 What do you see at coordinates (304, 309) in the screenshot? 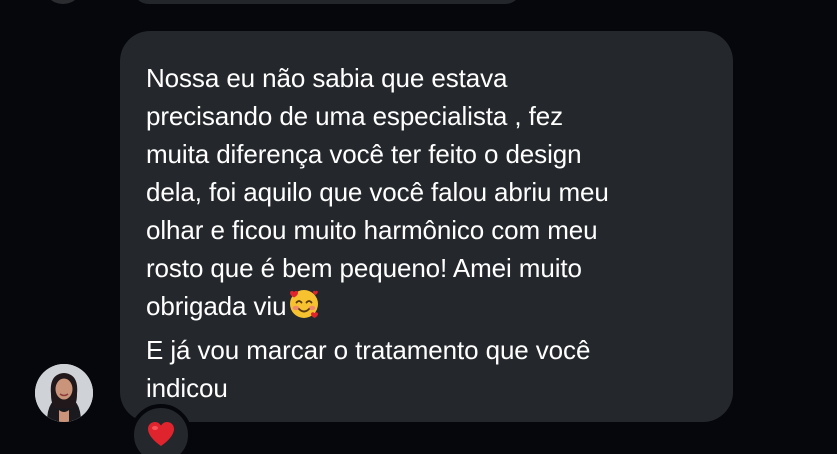
I see `smiling-face-with-hearts-icon` at bounding box center [304, 309].